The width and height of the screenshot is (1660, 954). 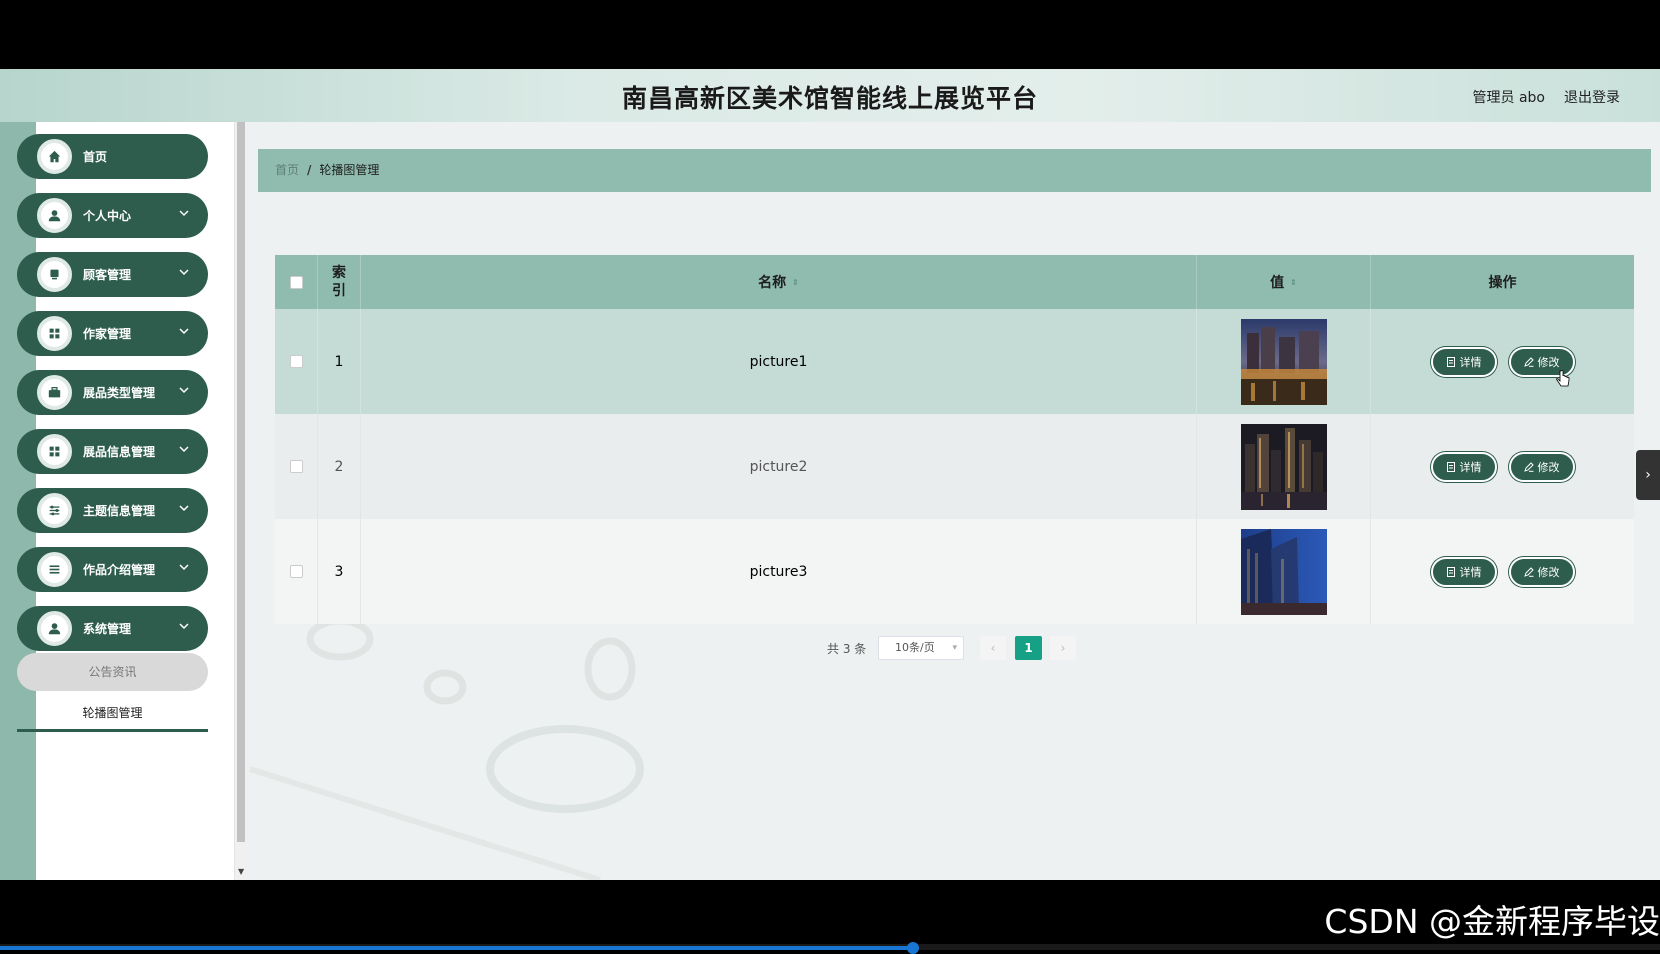 I want to click on top-header: 南昌高新区美术馆智能线上展览平台 管理员 abo 退出登录, so click(x=830, y=95).